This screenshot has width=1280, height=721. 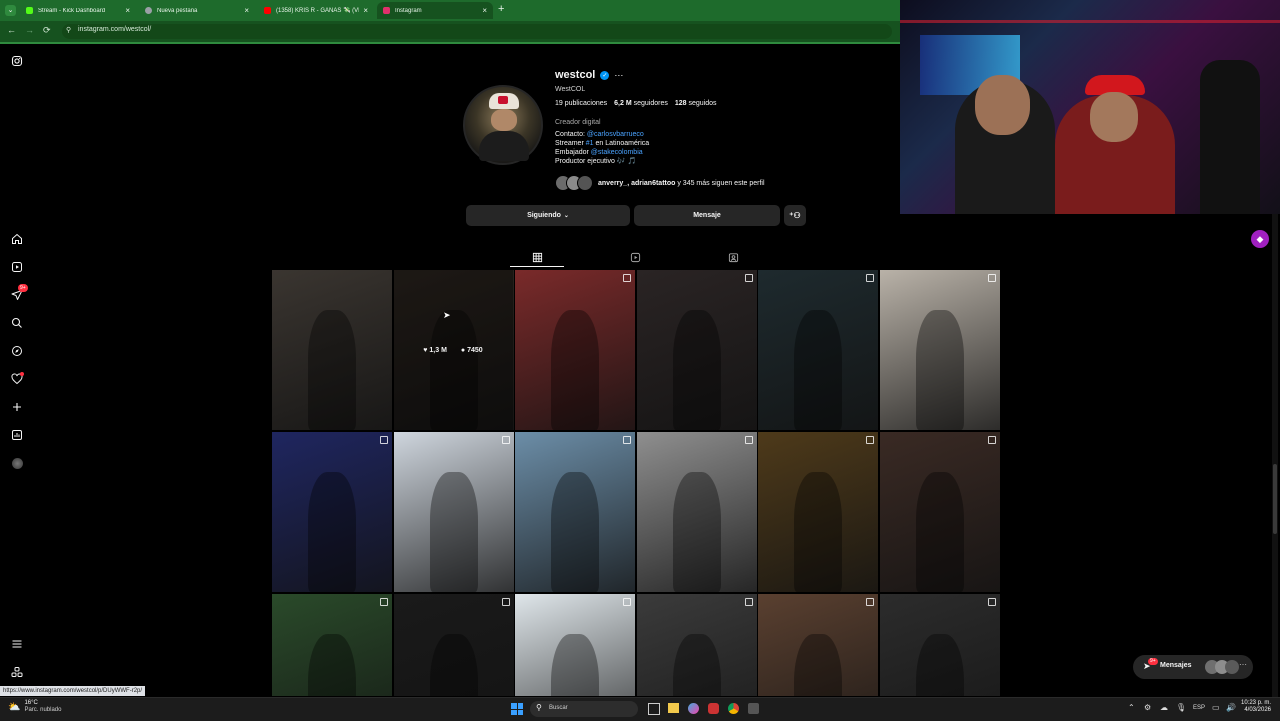 I want to click on chrome-icon, so click(x=733, y=708).